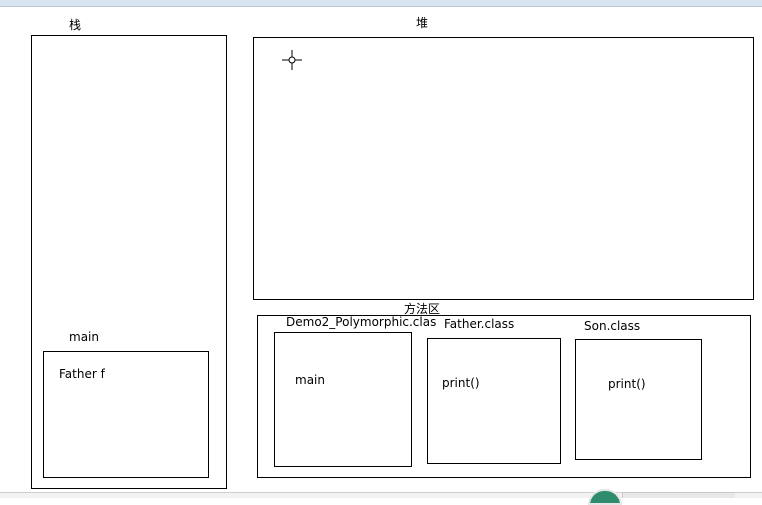 The height and width of the screenshot is (505, 762). What do you see at coordinates (82, 374) in the screenshot?
I see `stack-frame-variable: Father f` at bounding box center [82, 374].